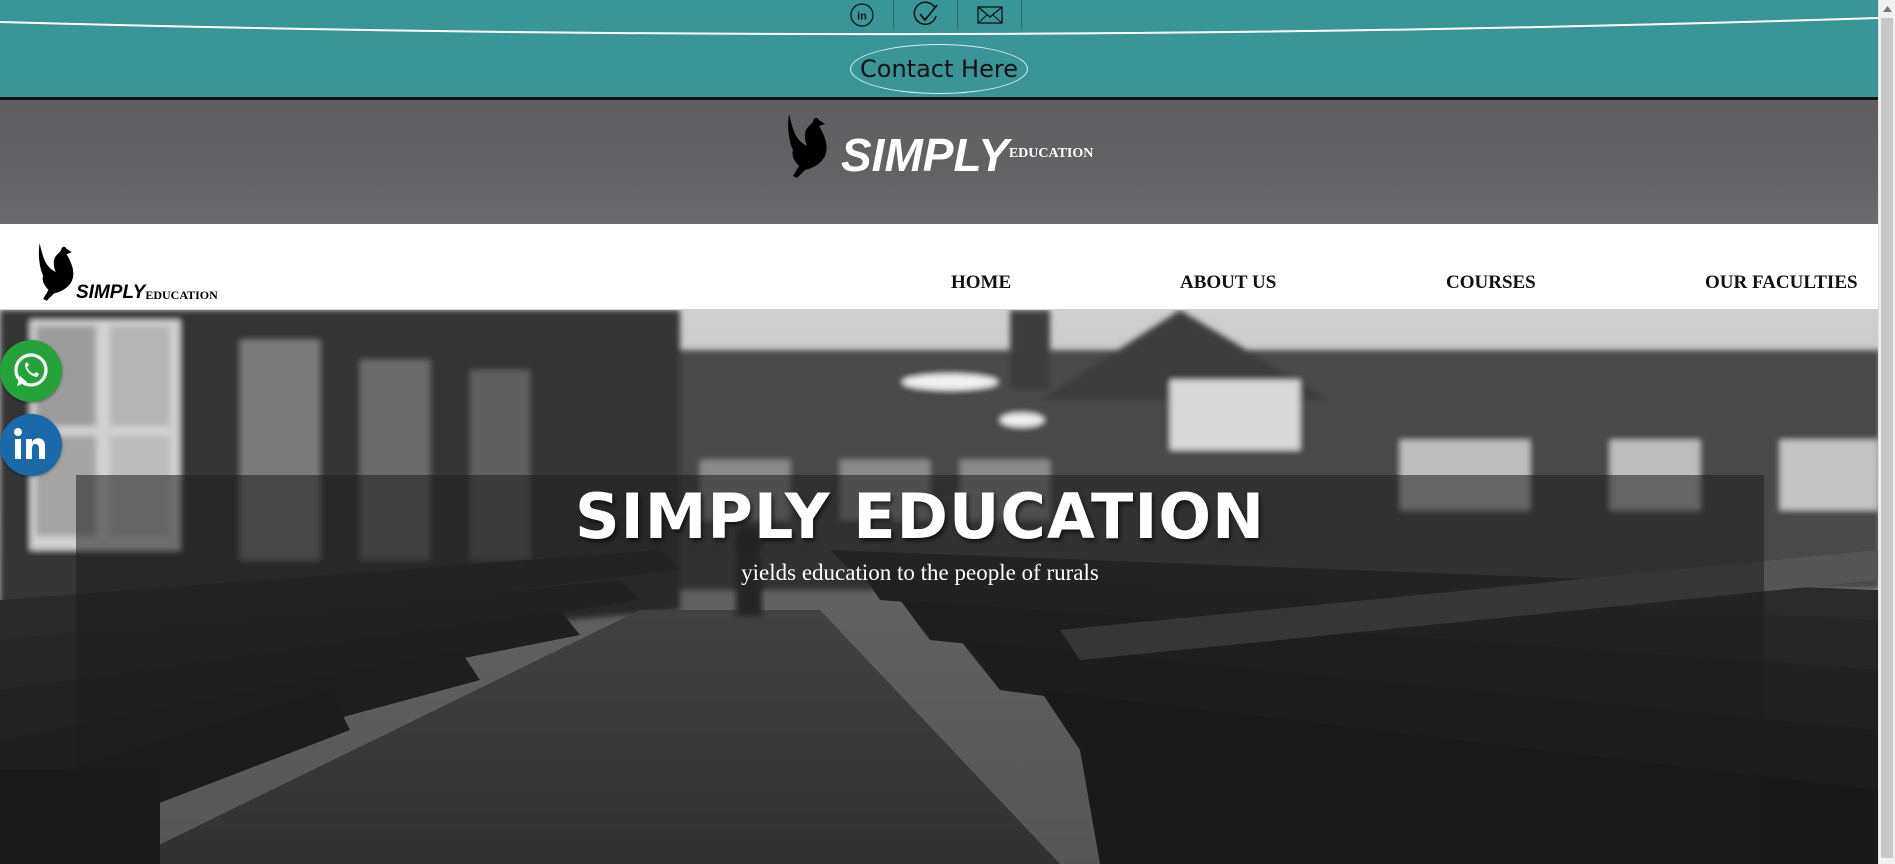  What do you see at coordinates (939, 69) in the screenshot?
I see `contact-here-button: Contact Here` at bounding box center [939, 69].